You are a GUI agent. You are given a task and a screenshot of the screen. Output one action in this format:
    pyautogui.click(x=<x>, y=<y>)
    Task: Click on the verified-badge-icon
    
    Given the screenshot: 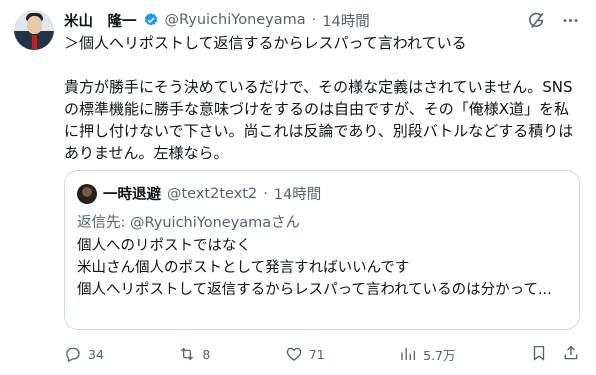 What is the action you would take?
    pyautogui.click(x=151, y=20)
    